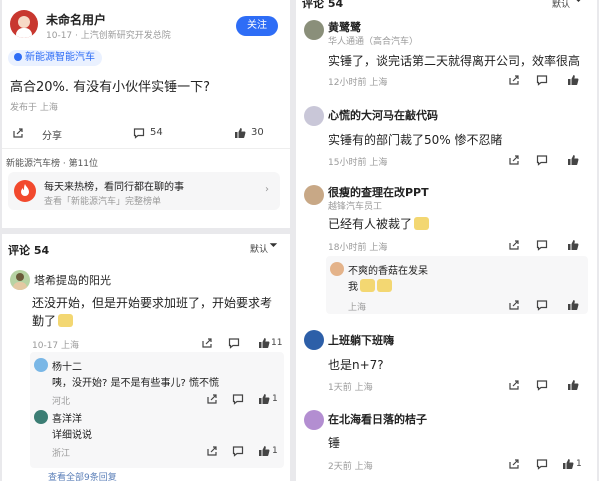  What do you see at coordinates (67, 365) in the screenshot?
I see `reply-name: 杨十二` at bounding box center [67, 365].